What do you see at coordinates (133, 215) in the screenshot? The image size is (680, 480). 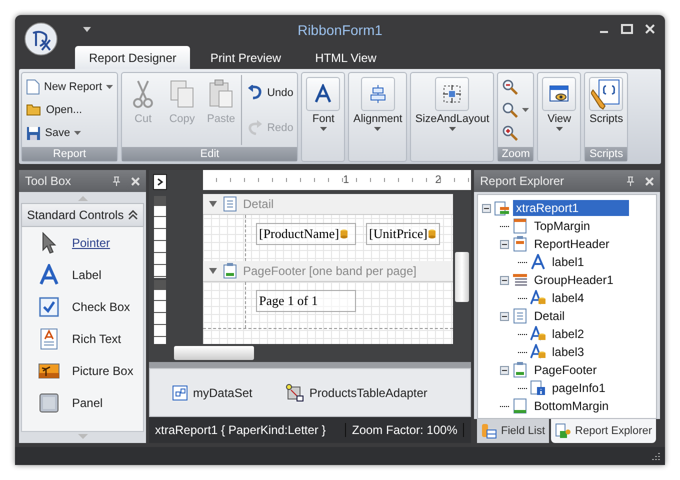 I see `collapse-icon` at bounding box center [133, 215].